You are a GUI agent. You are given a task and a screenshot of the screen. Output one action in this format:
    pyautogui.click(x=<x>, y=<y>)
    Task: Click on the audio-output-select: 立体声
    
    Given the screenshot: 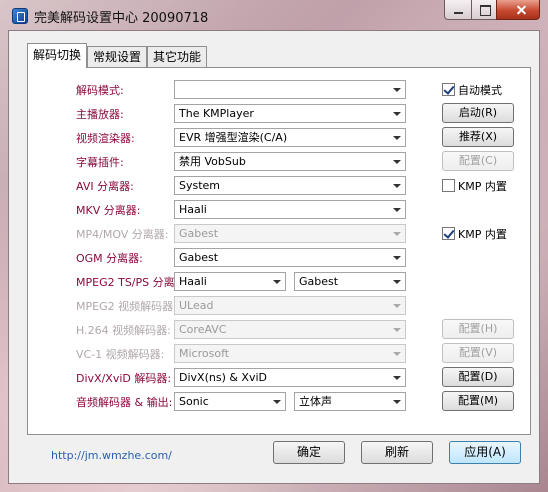 What is the action you would take?
    pyautogui.click(x=350, y=401)
    